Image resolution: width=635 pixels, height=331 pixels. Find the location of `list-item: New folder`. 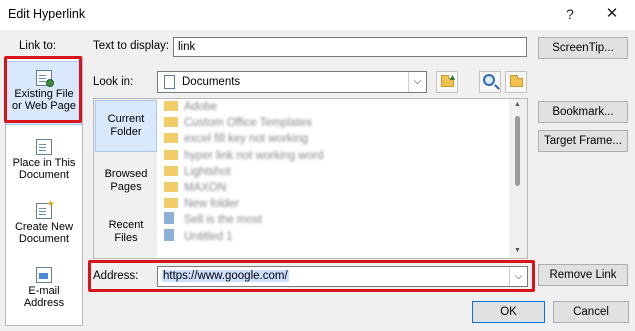

list-item: New folder is located at coordinates (333, 204).